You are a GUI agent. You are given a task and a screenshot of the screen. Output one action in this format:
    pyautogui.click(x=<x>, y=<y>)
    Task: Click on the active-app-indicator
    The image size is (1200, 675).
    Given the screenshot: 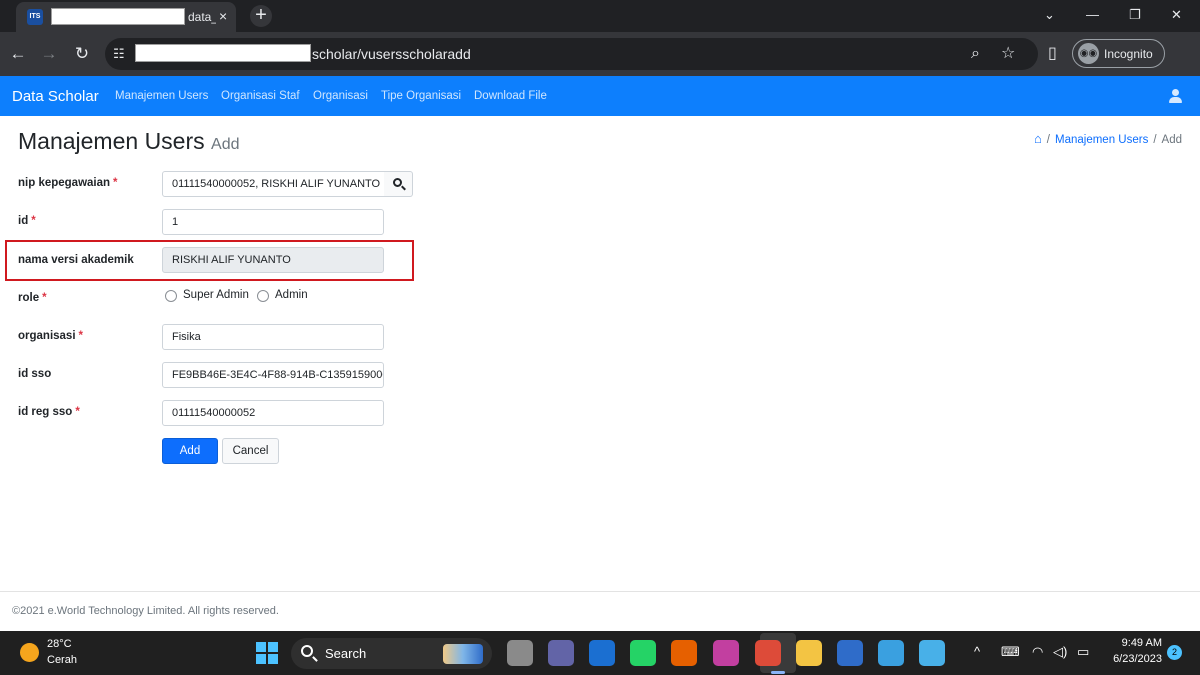 What is the action you would take?
    pyautogui.click(x=778, y=672)
    